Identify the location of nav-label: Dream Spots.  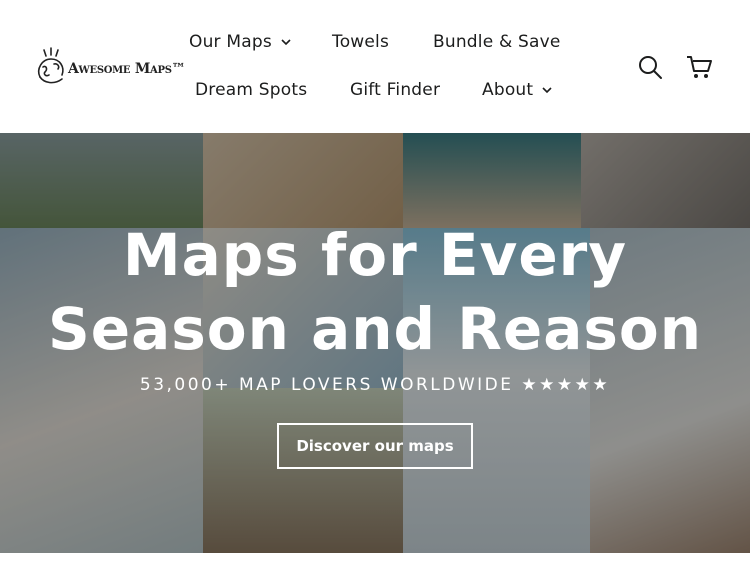
(251, 90).